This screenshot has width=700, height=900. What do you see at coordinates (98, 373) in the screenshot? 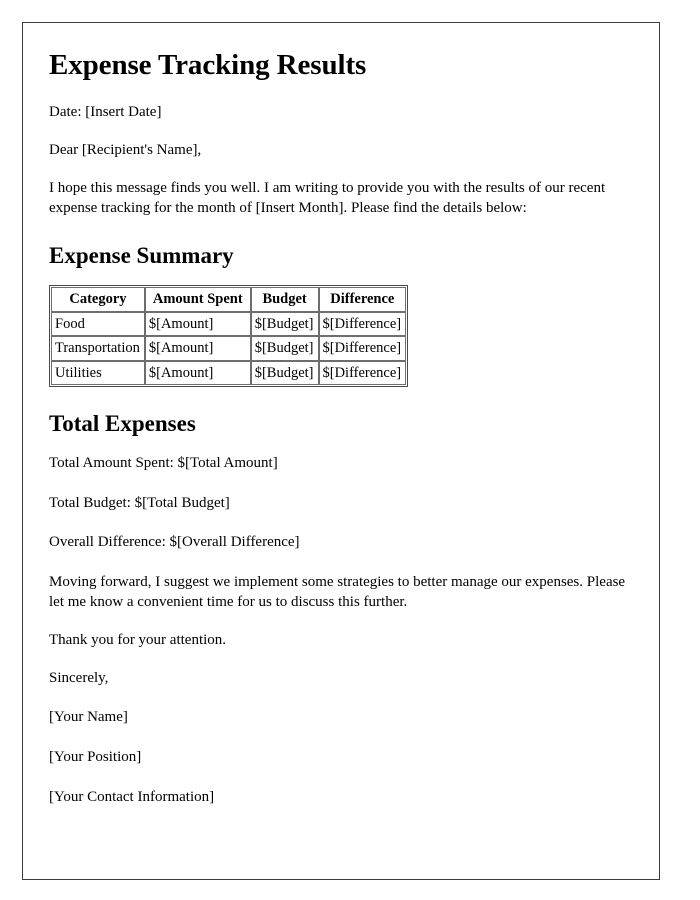
I see `cell-category: Utilities` at bounding box center [98, 373].